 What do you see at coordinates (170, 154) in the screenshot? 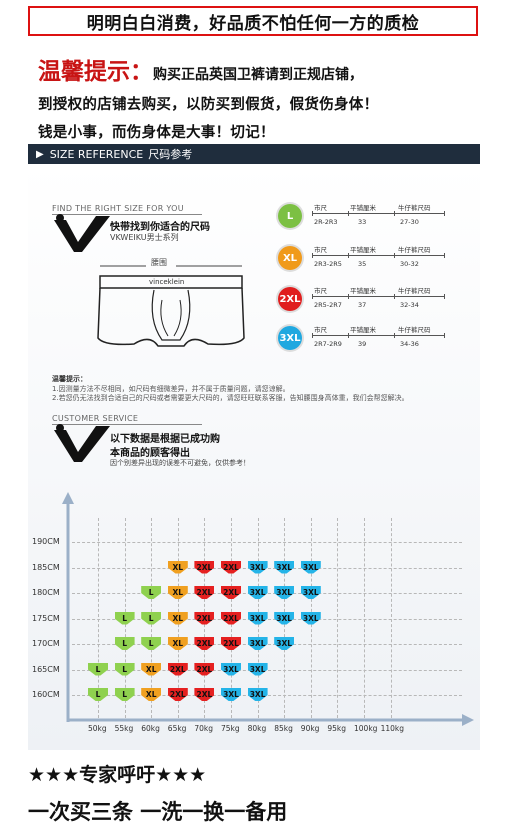
I see `size-reference-label-cn: 尺码参考` at bounding box center [170, 154].